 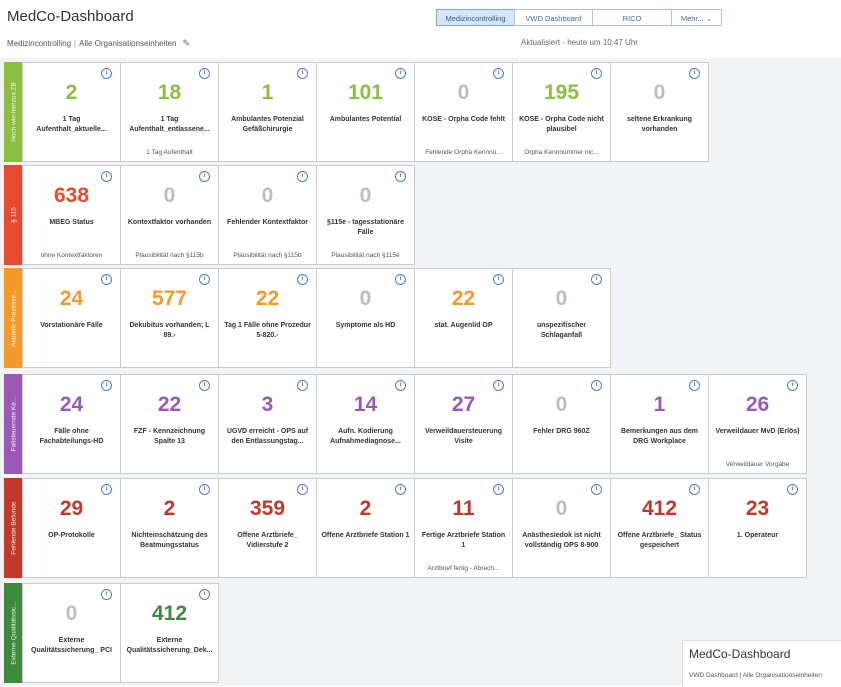 What do you see at coordinates (71, 318) in the screenshot?
I see `kpi-tile: i 24 Vorstationäre Fälle` at bounding box center [71, 318].